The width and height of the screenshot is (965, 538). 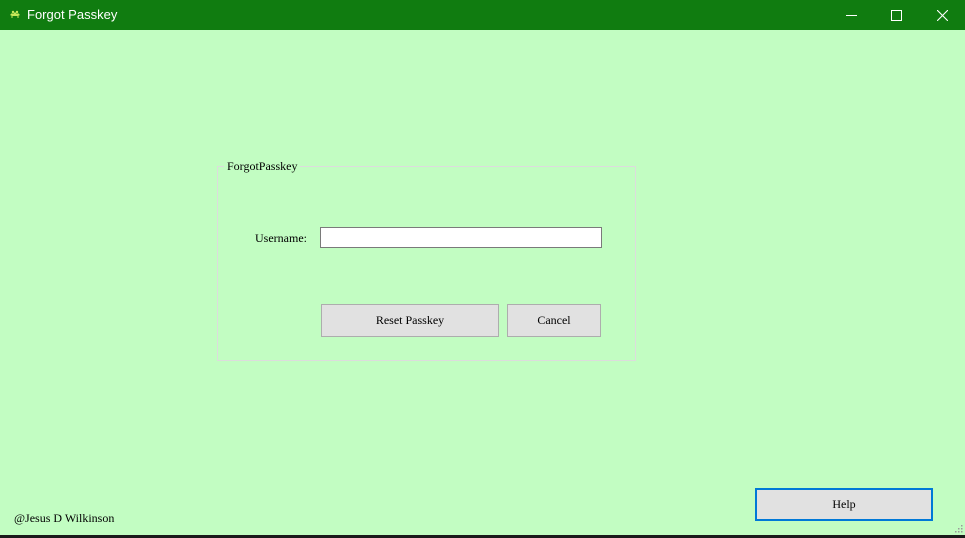 What do you see at coordinates (844, 504) in the screenshot?
I see `help-button: Help` at bounding box center [844, 504].